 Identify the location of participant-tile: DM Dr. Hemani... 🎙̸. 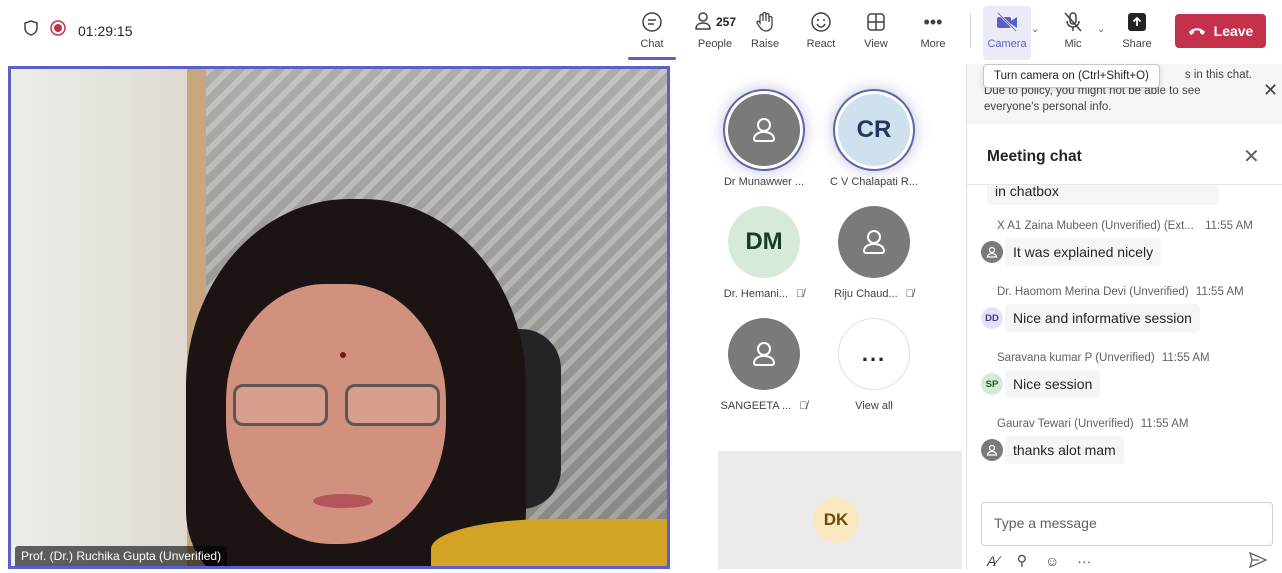
(764, 253).